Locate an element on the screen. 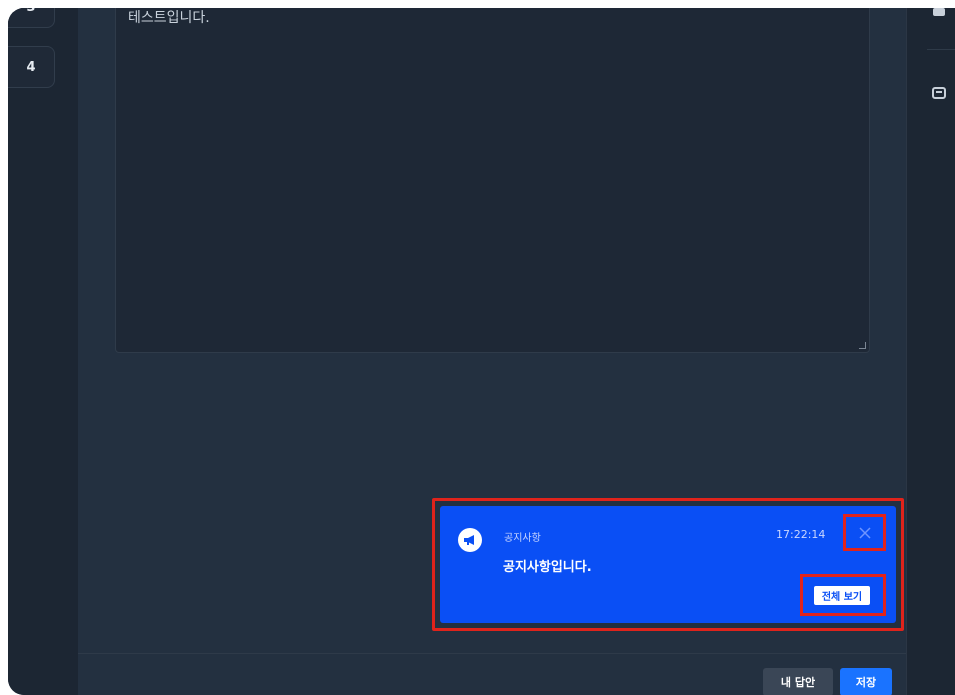 Image resolution: width=955 pixels, height=695 pixels. notification-time: 17:22:14 is located at coordinates (801, 534).